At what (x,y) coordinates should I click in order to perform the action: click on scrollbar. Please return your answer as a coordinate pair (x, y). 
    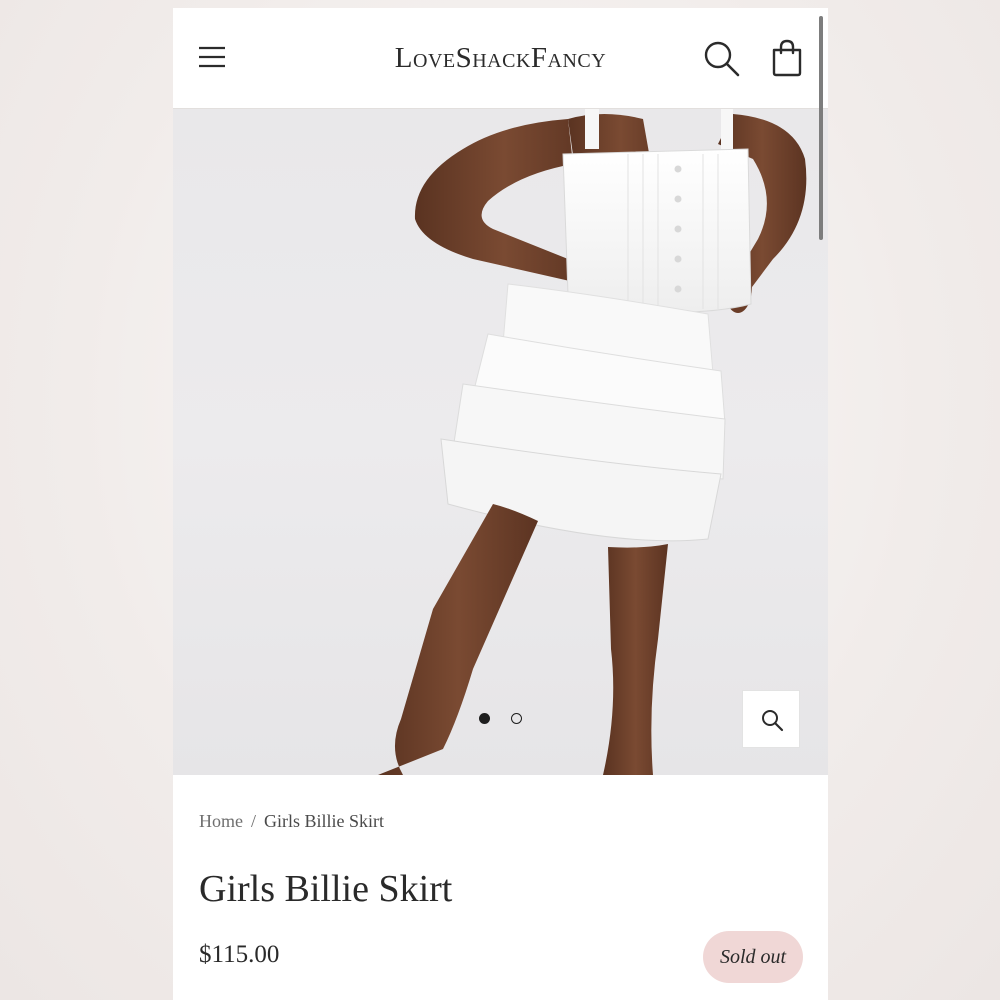
    Looking at the image, I should click on (821, 128).